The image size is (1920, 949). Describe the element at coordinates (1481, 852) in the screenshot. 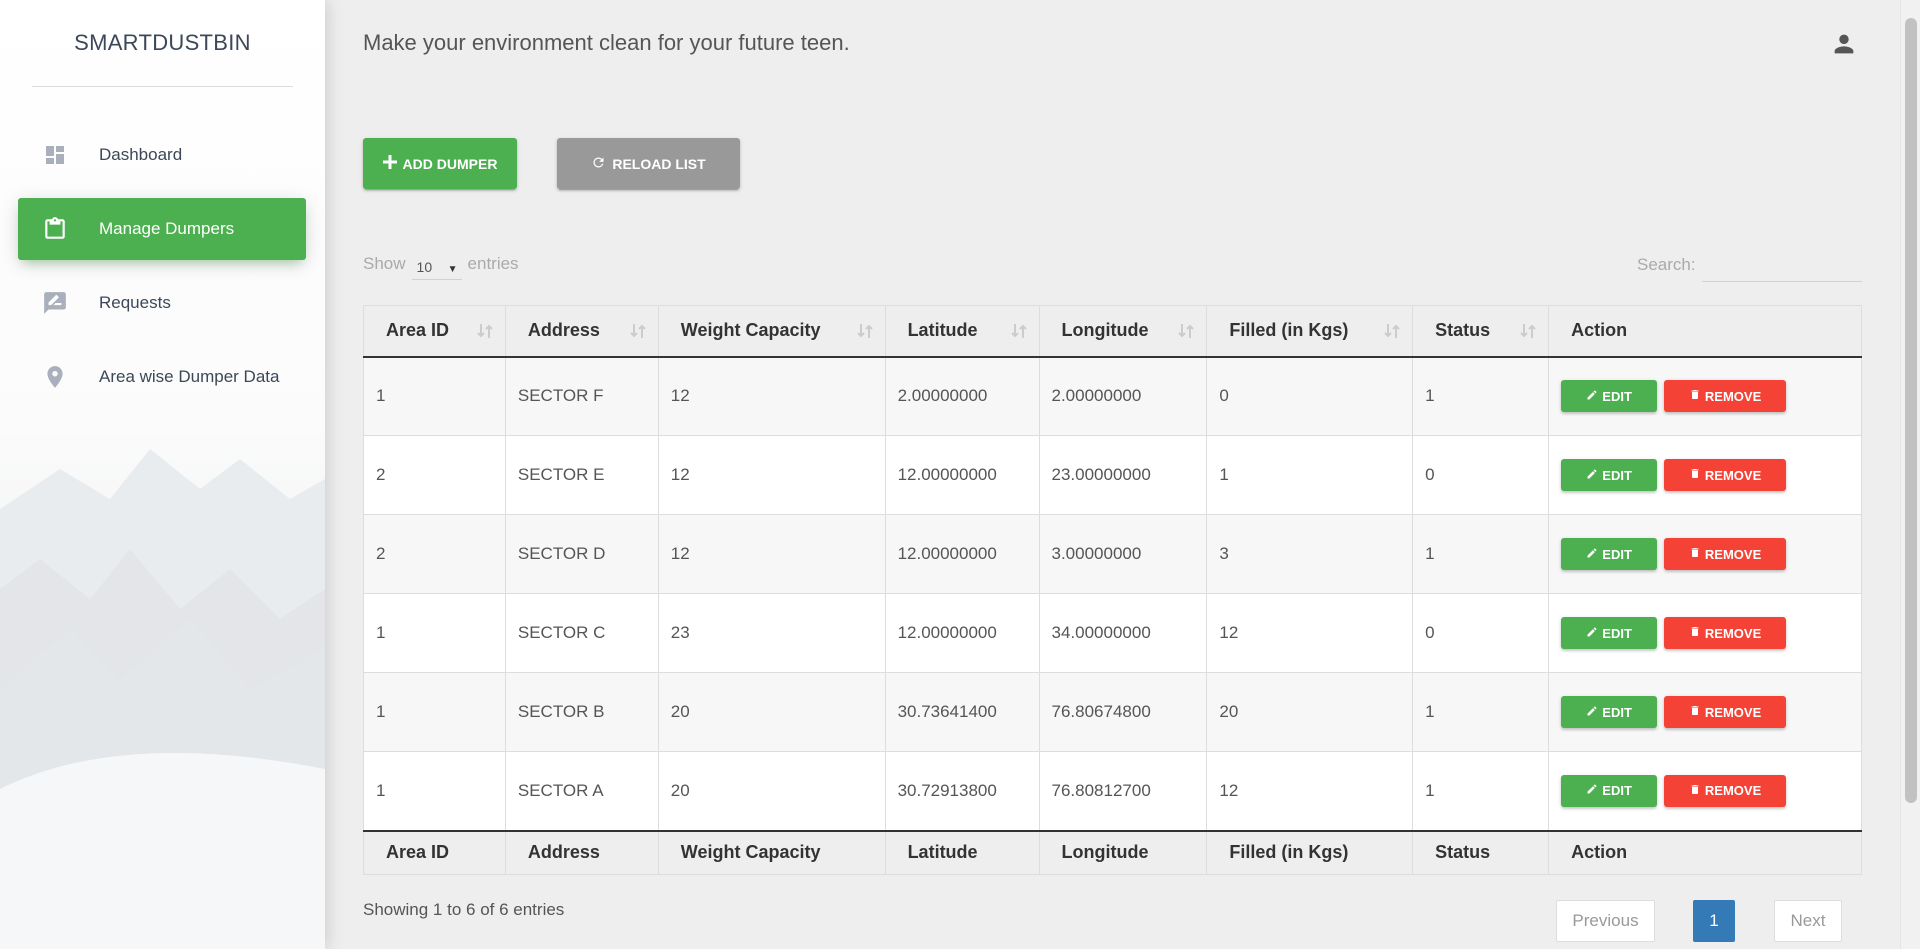

I see `footer-header-status: Status` at that location.